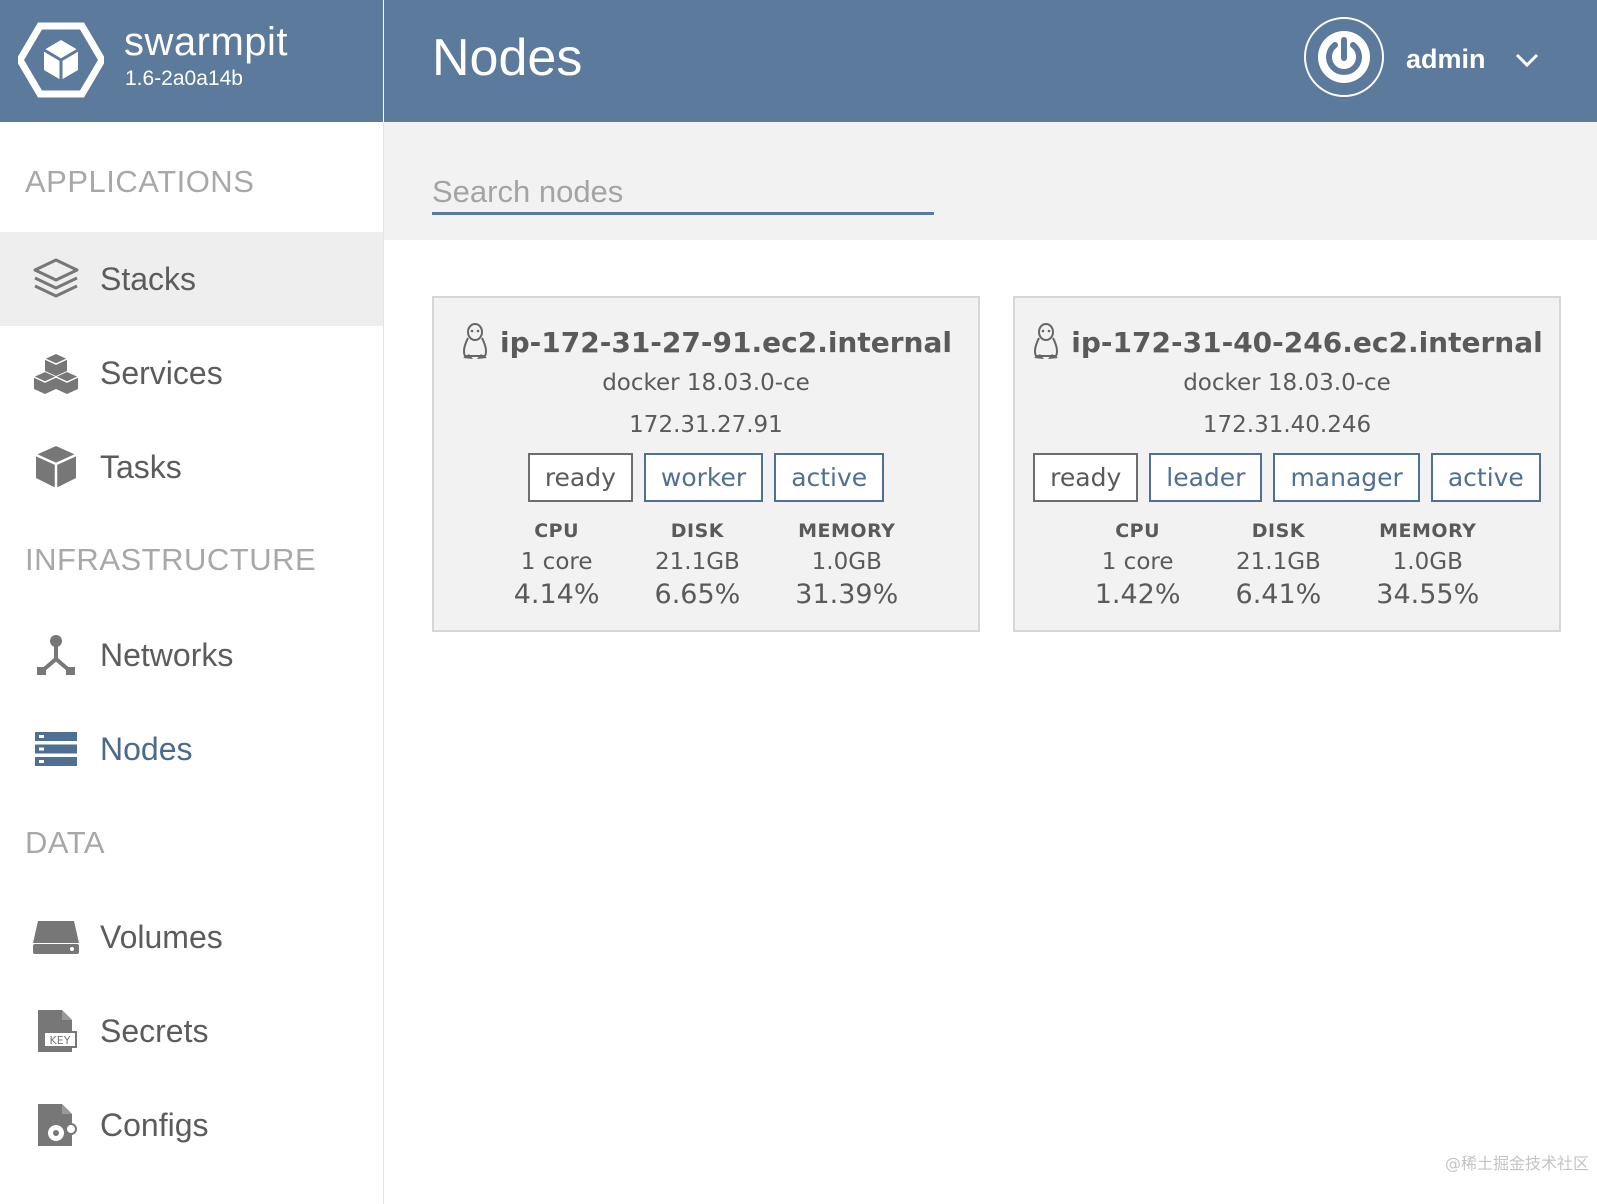  I want to click on resource-usage: 31.39%, so click(847, 594).